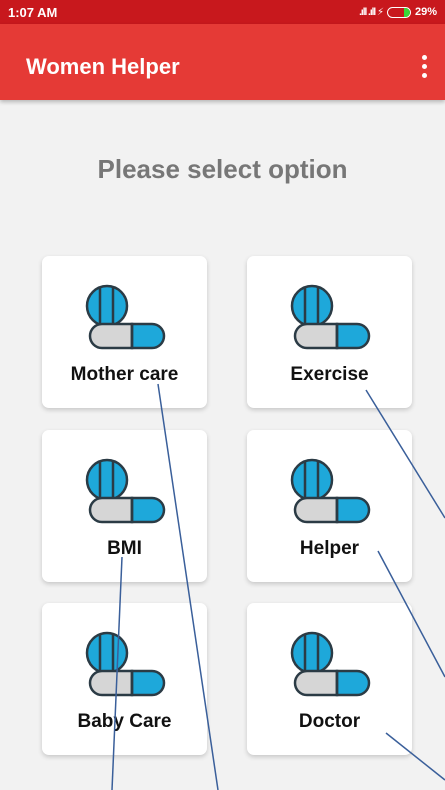 This screenshot has width=445, height=790. I want to click on option-label: Doctor, so click(329, 721).